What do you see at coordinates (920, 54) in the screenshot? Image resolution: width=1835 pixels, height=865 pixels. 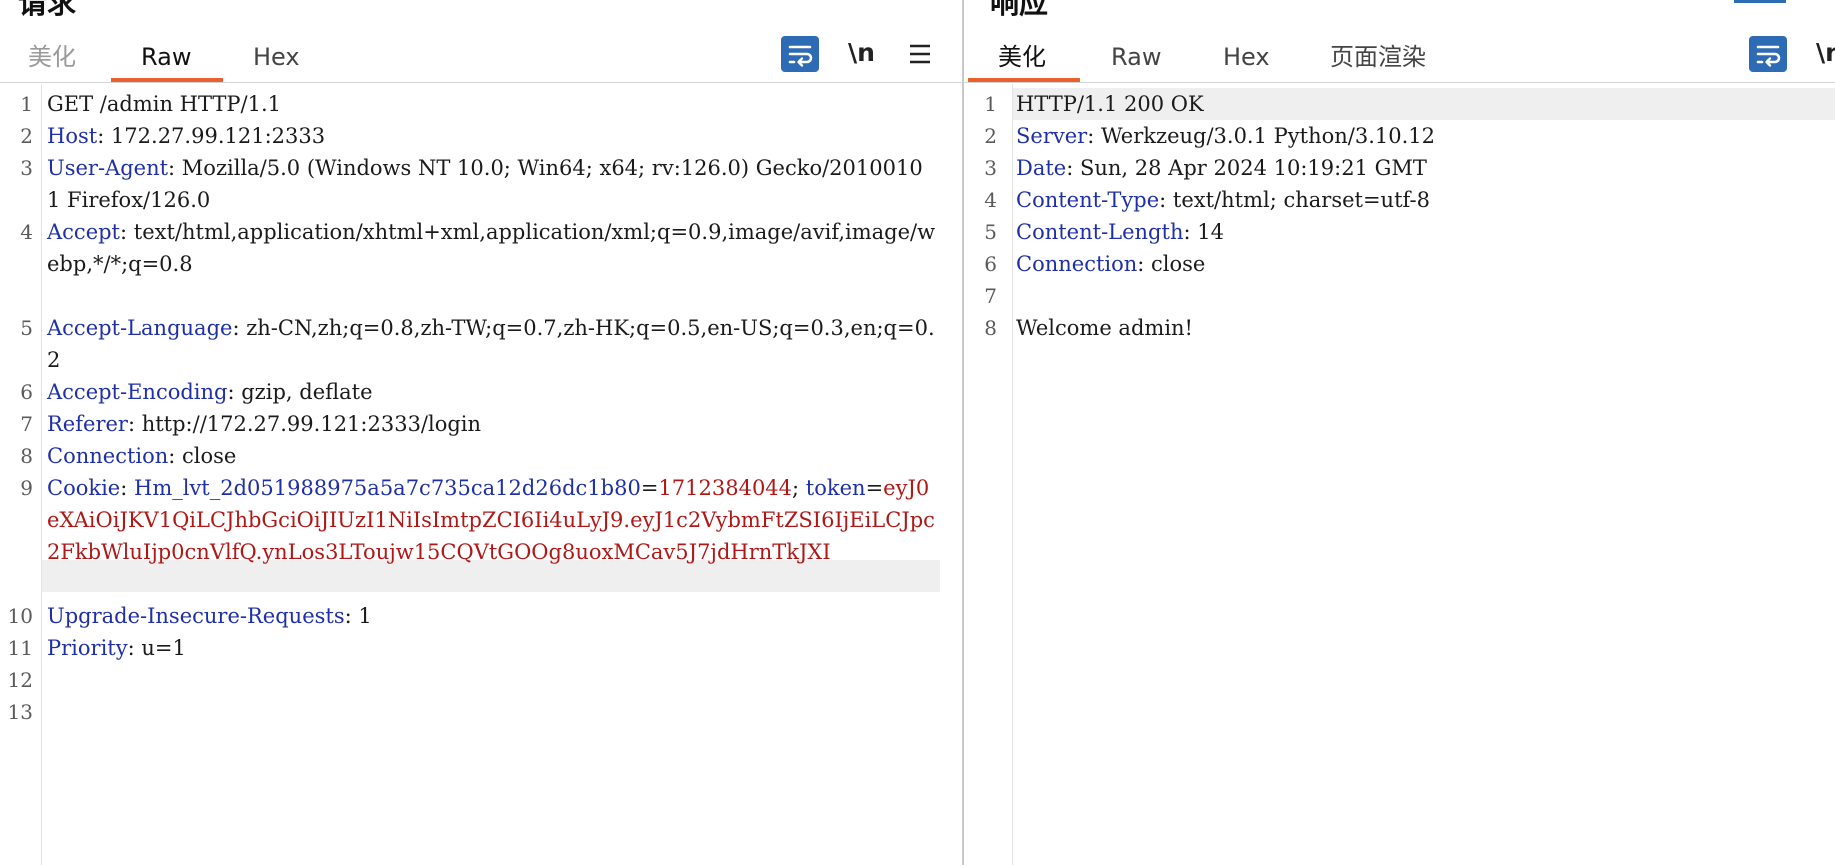 I see `hamburger-menu-icon` at bounding box center [920, 54].